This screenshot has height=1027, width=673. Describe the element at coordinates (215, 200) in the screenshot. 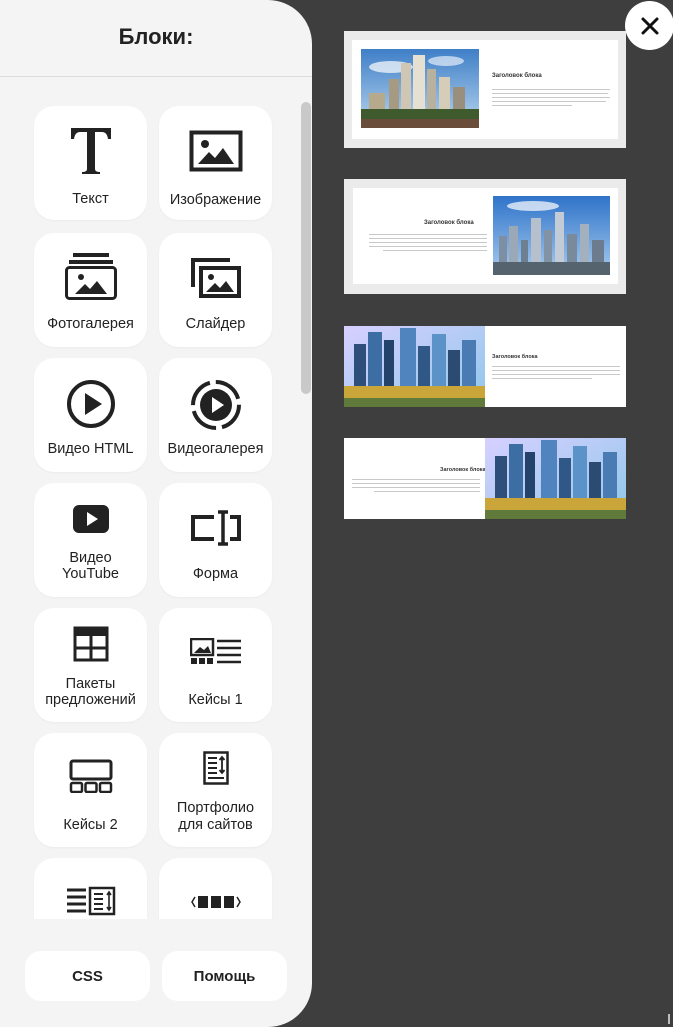

I see `block-label: Изображение` at that location.